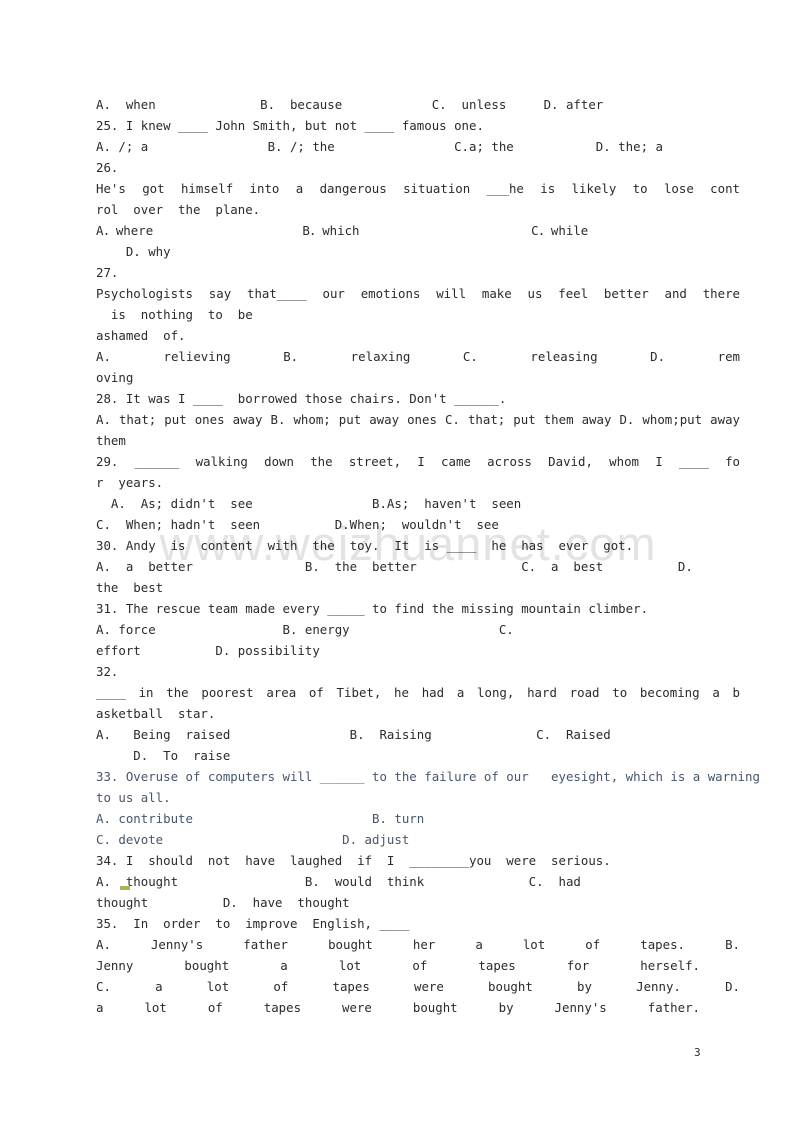 This screenshot has width=800, height=1132. I want to click on text-line: A．where B．which C．while, so click(342, 230).